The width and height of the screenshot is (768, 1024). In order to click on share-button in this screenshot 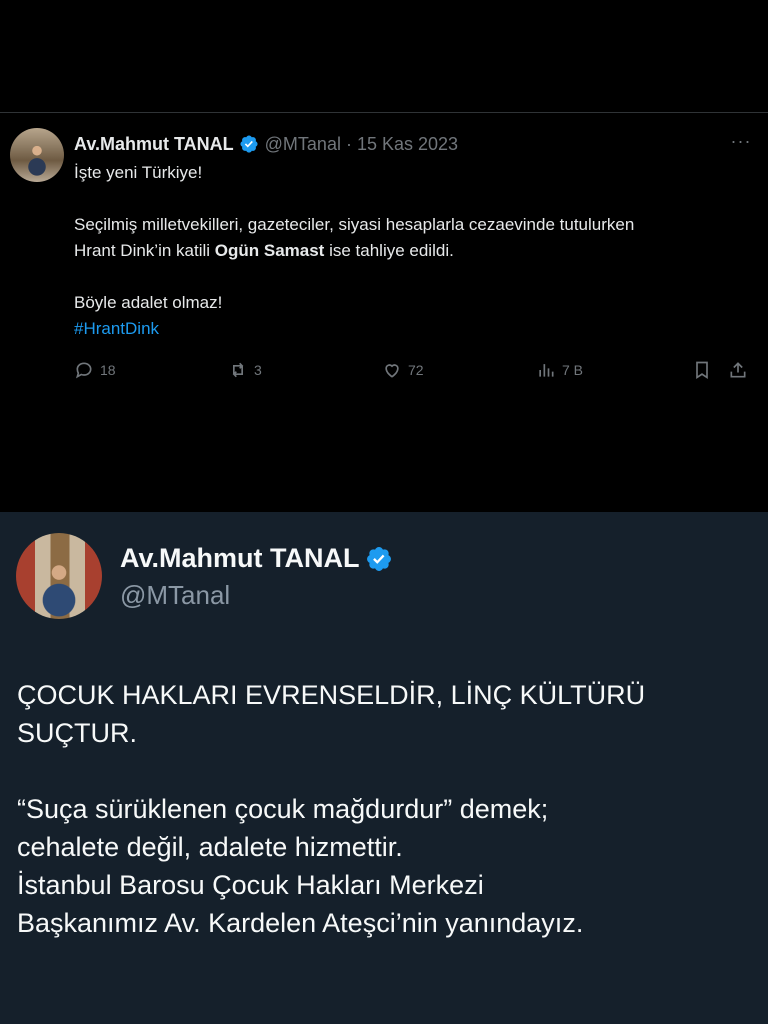, I will do `click(741, 370)`.